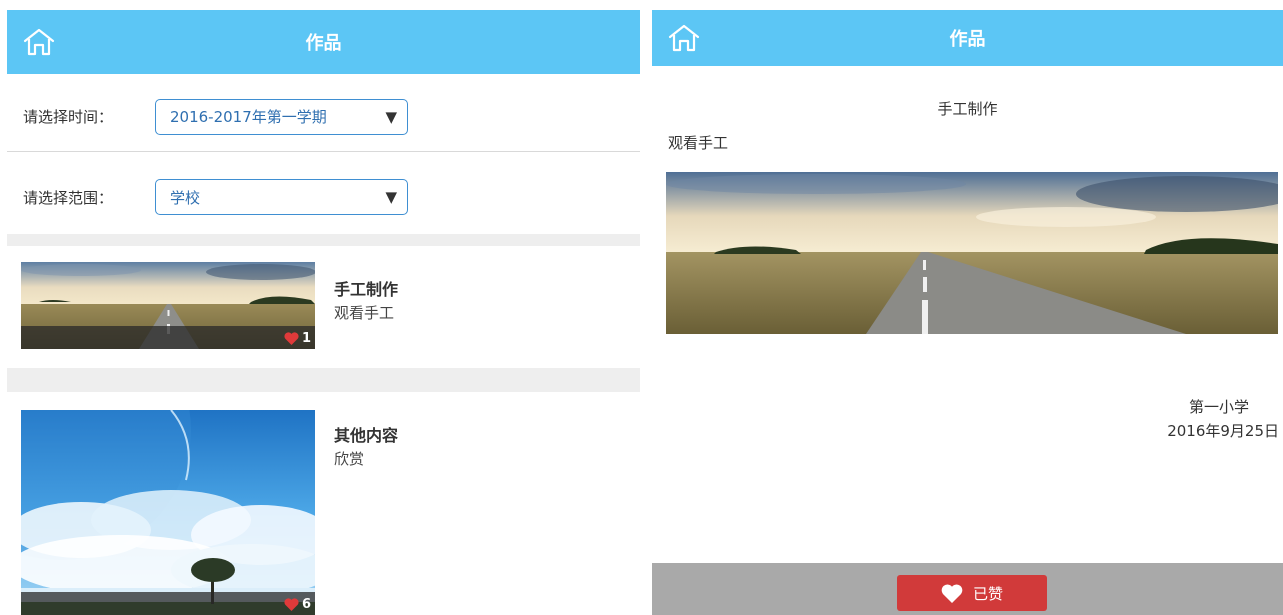 Image resolution: width=1283 pixels, height=615 pixels. What do you see at coordinates (987, 593) in the screenshot?
I see `liked-label: 已赞` at bounding box center [987, 593].